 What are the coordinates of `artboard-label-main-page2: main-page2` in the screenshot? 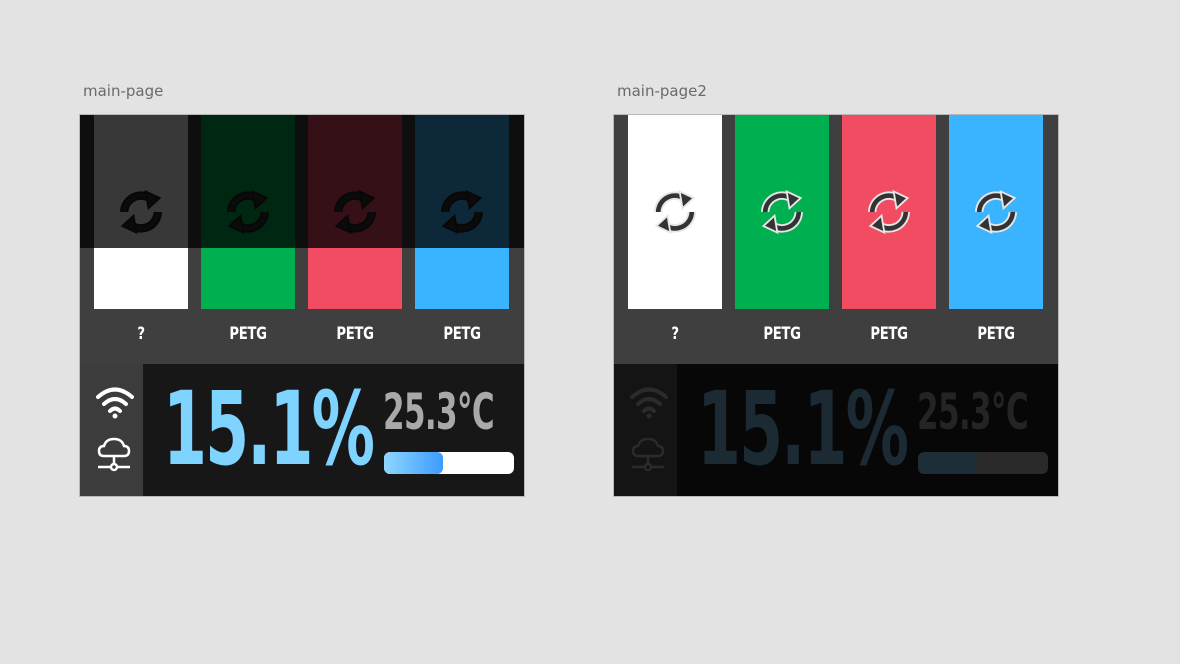 It's located at (662, 91).